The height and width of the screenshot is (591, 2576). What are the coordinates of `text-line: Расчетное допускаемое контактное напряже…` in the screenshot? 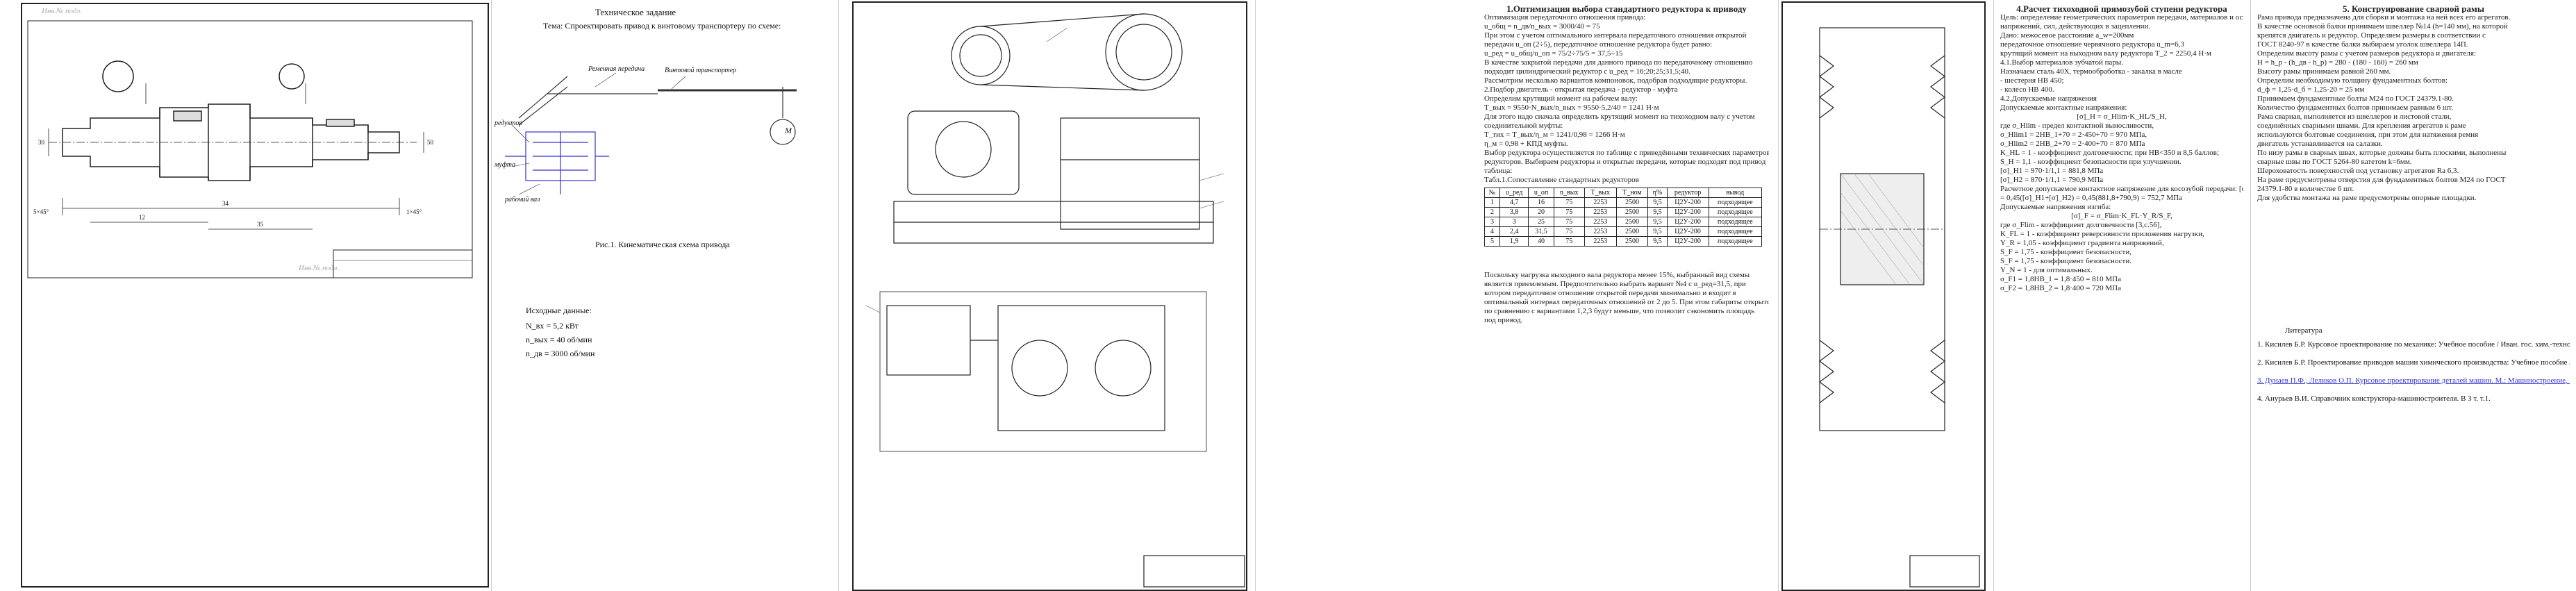 It's located at (2121, 189).